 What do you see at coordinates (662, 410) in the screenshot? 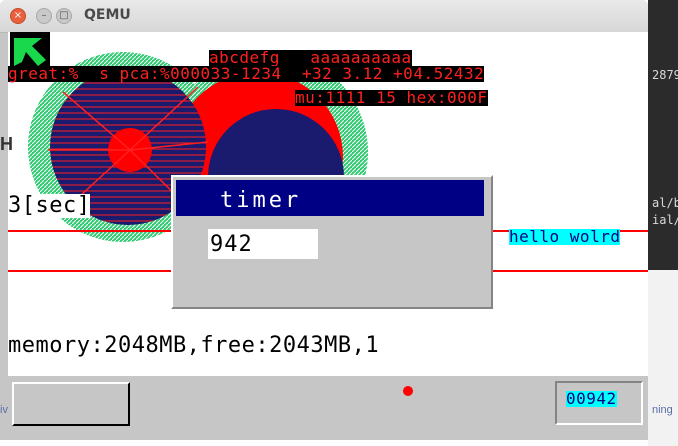
I see `background-link: ning` at bounding box center [662, 410].